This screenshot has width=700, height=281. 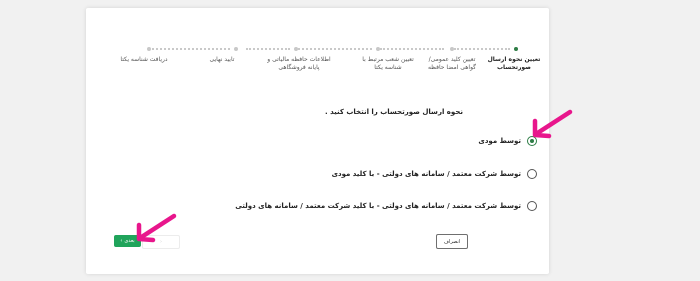 I want to click on option-label: توسط مودی, so click(x=499, y=141).